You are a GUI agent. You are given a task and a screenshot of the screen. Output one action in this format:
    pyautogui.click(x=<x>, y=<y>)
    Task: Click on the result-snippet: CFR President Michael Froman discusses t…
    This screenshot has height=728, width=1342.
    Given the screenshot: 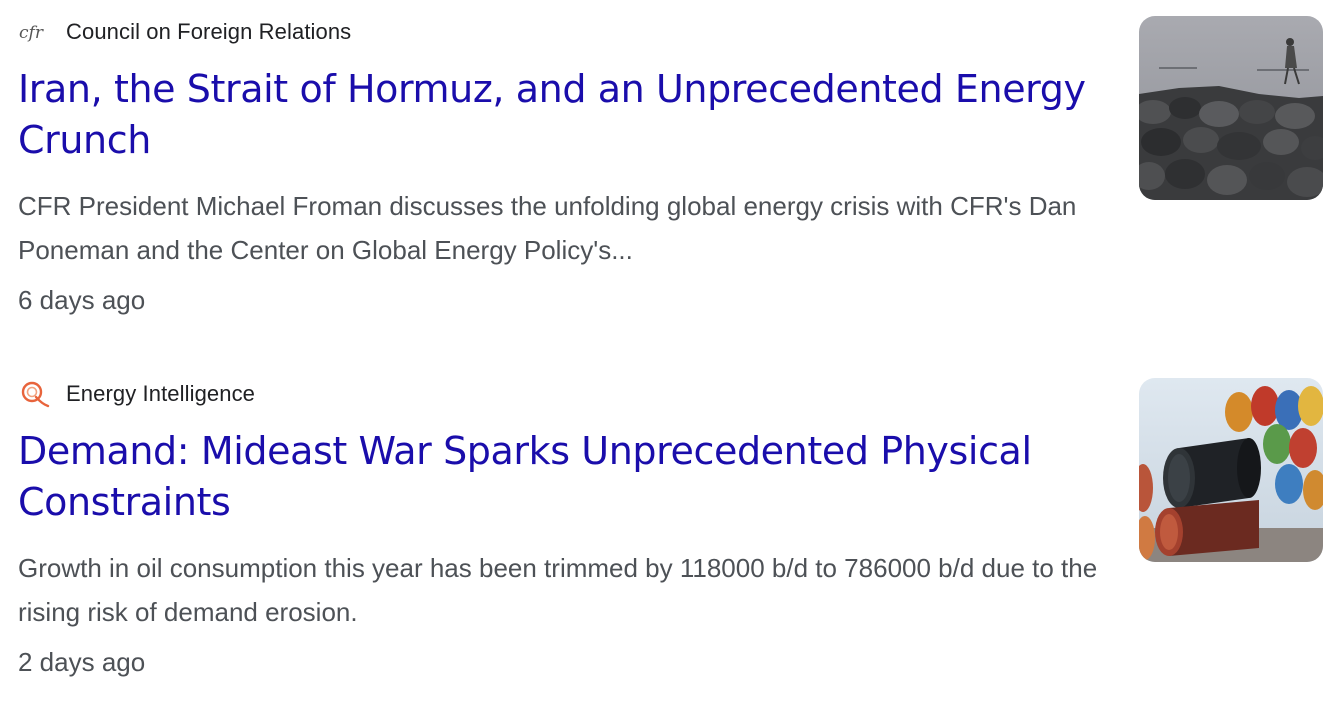 What is the action you would take?
    pyautogui.click(x=547, y=228)
    